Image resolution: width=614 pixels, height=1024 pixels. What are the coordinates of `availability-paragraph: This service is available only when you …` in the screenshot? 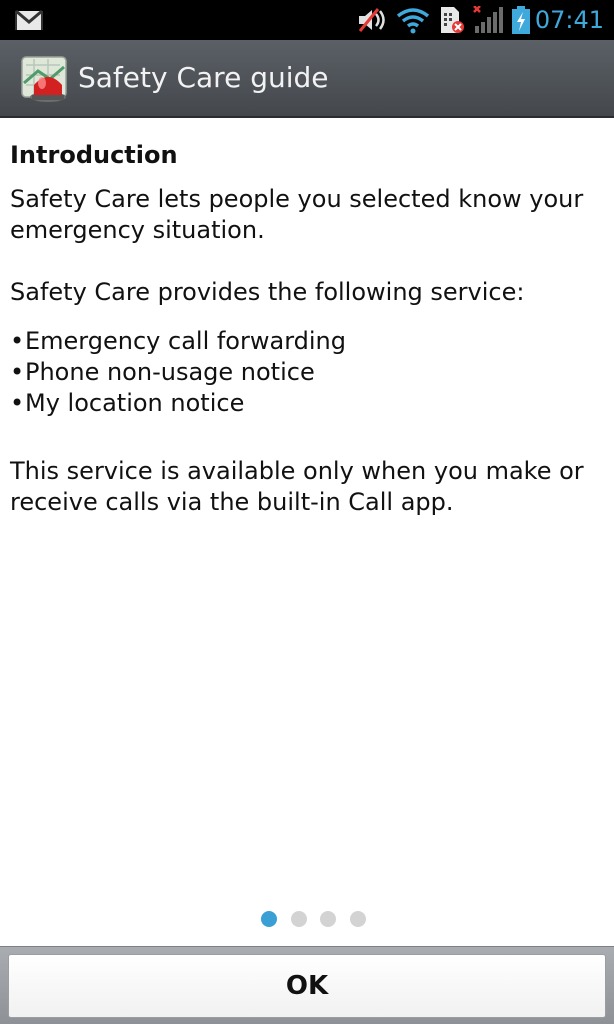 It's located at (297, 486).